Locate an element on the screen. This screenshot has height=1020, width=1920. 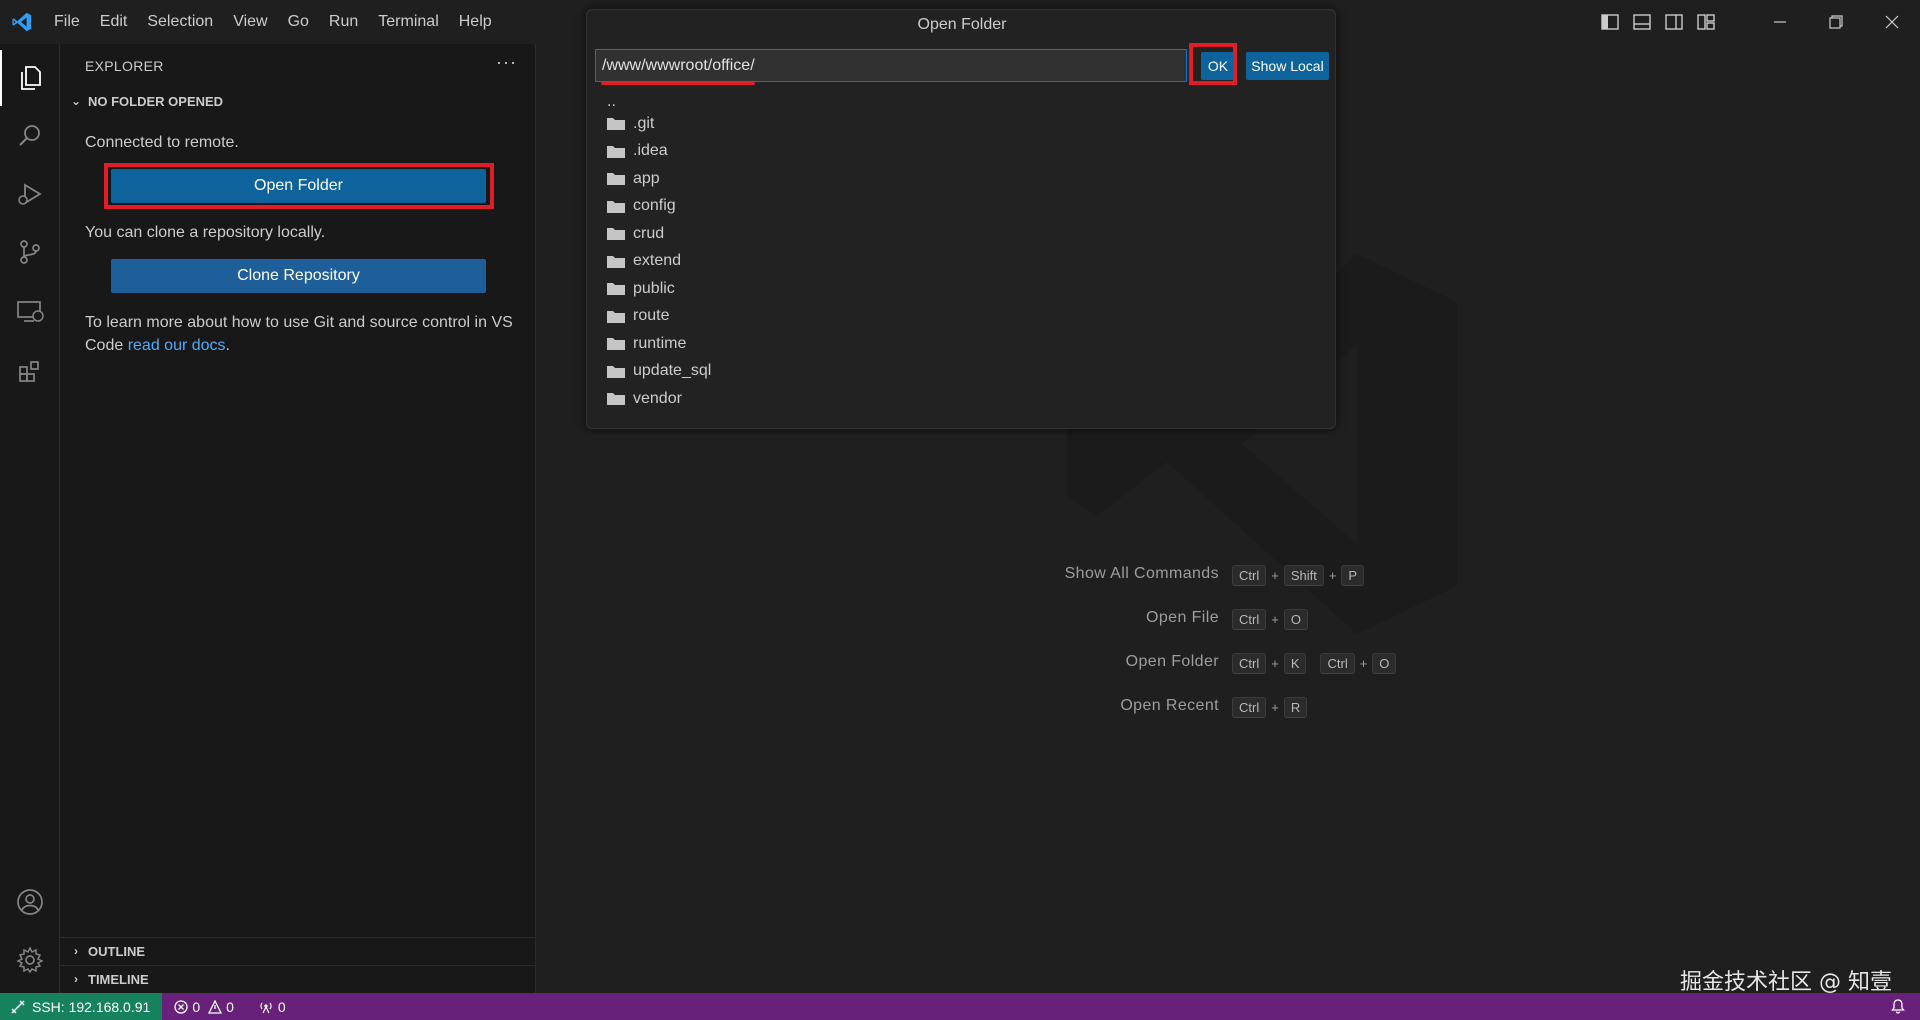
shortcut-keys: Ctrl + R is located at coordinates (1270, 707).